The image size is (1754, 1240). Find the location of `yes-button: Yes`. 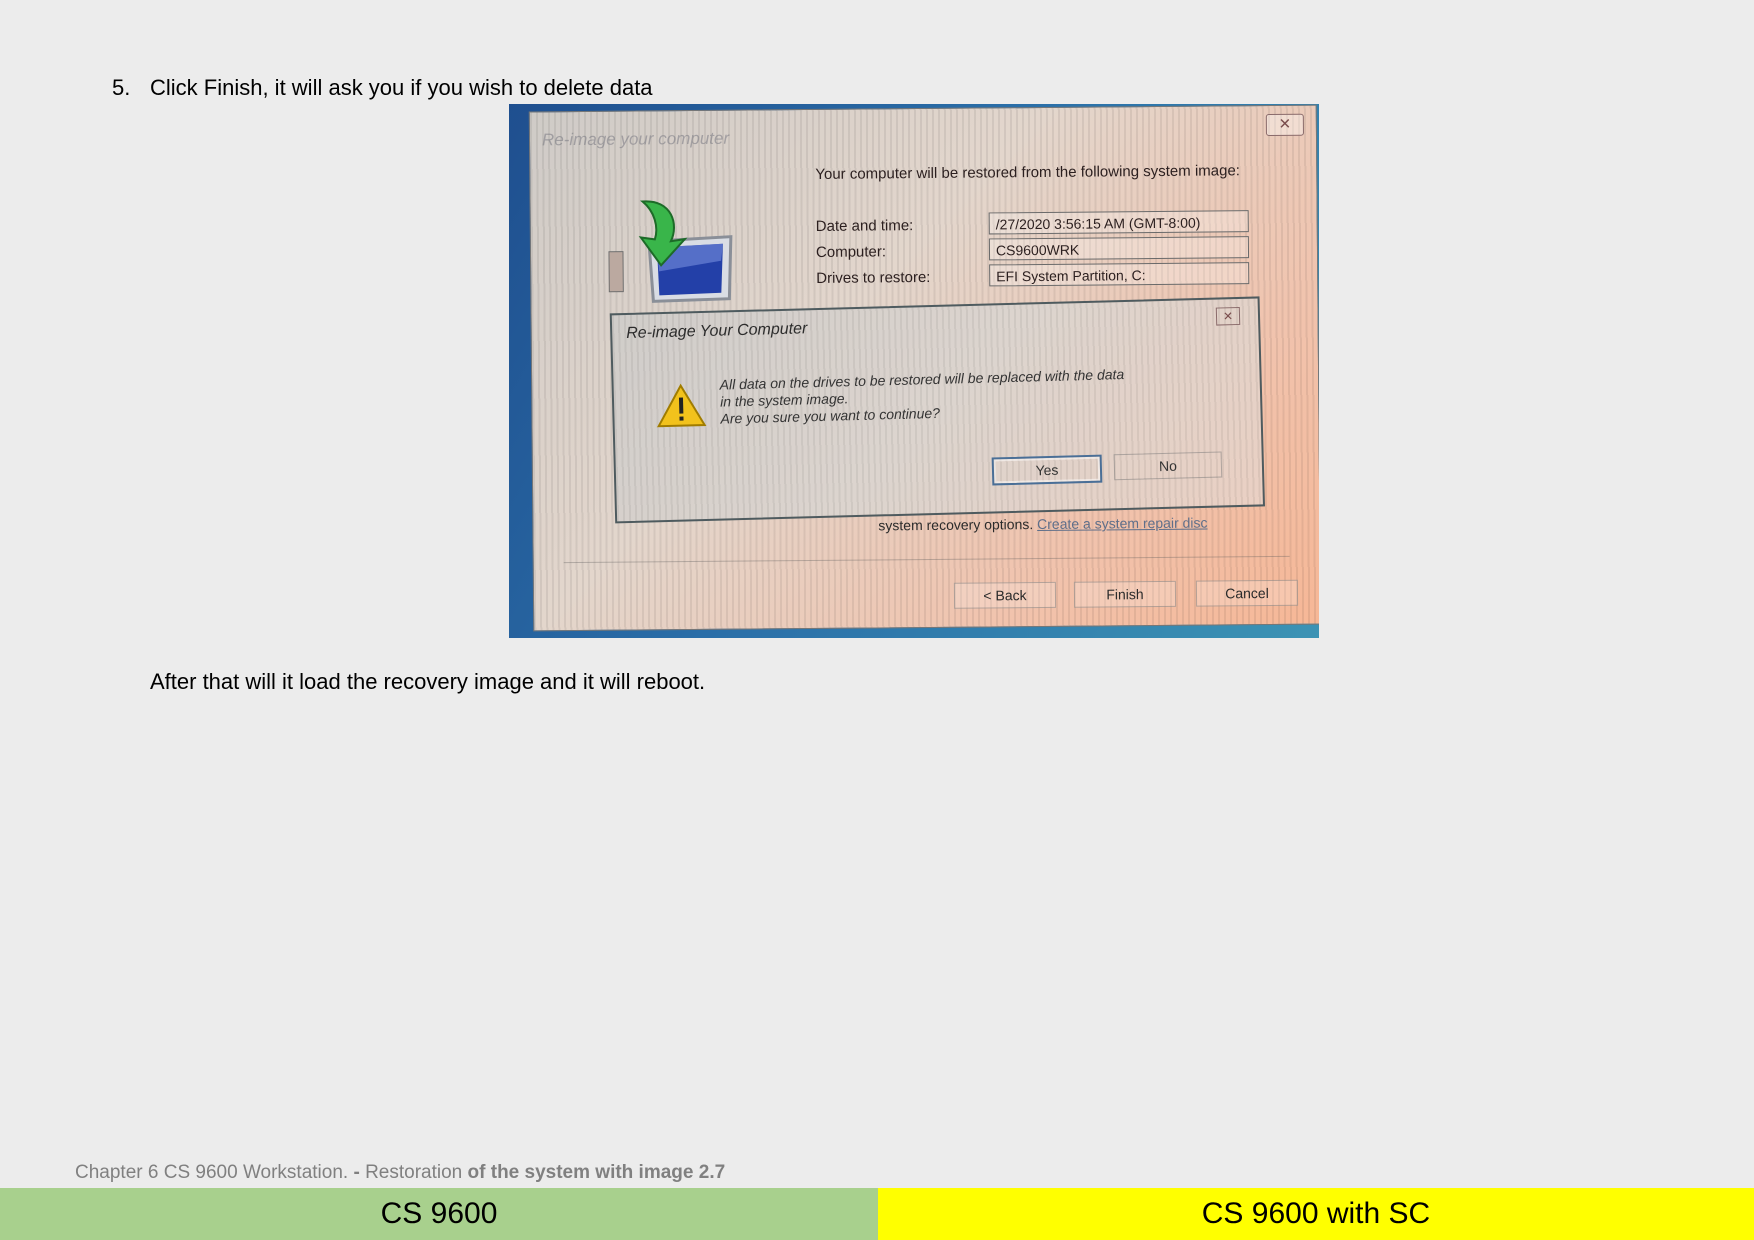

yes-button: Yes is located at coordinates (1047, 470).